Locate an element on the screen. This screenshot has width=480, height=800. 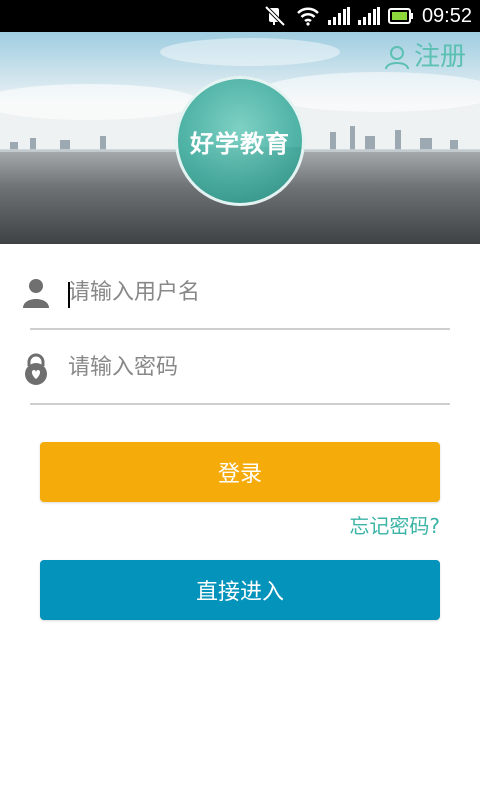
password-input is located at coordinates (253, 367).